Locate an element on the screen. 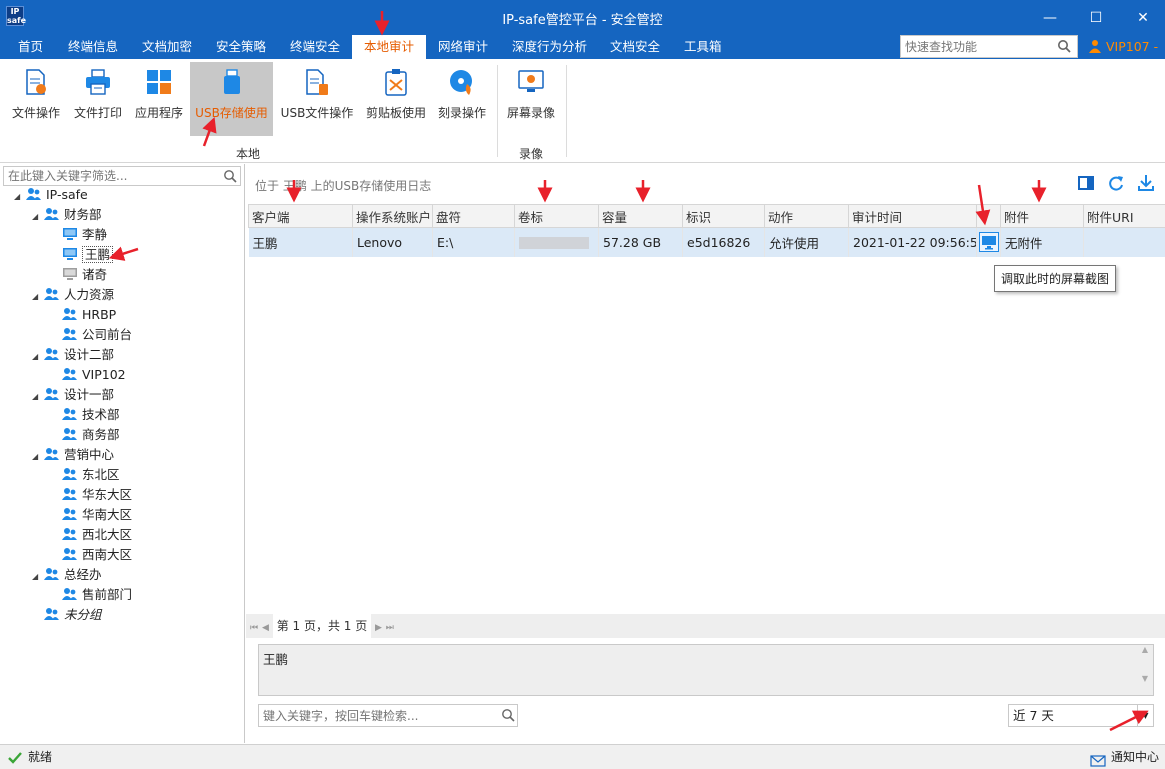  tree-node: ◢ 设计二部 is located at coordinates (73, 355).